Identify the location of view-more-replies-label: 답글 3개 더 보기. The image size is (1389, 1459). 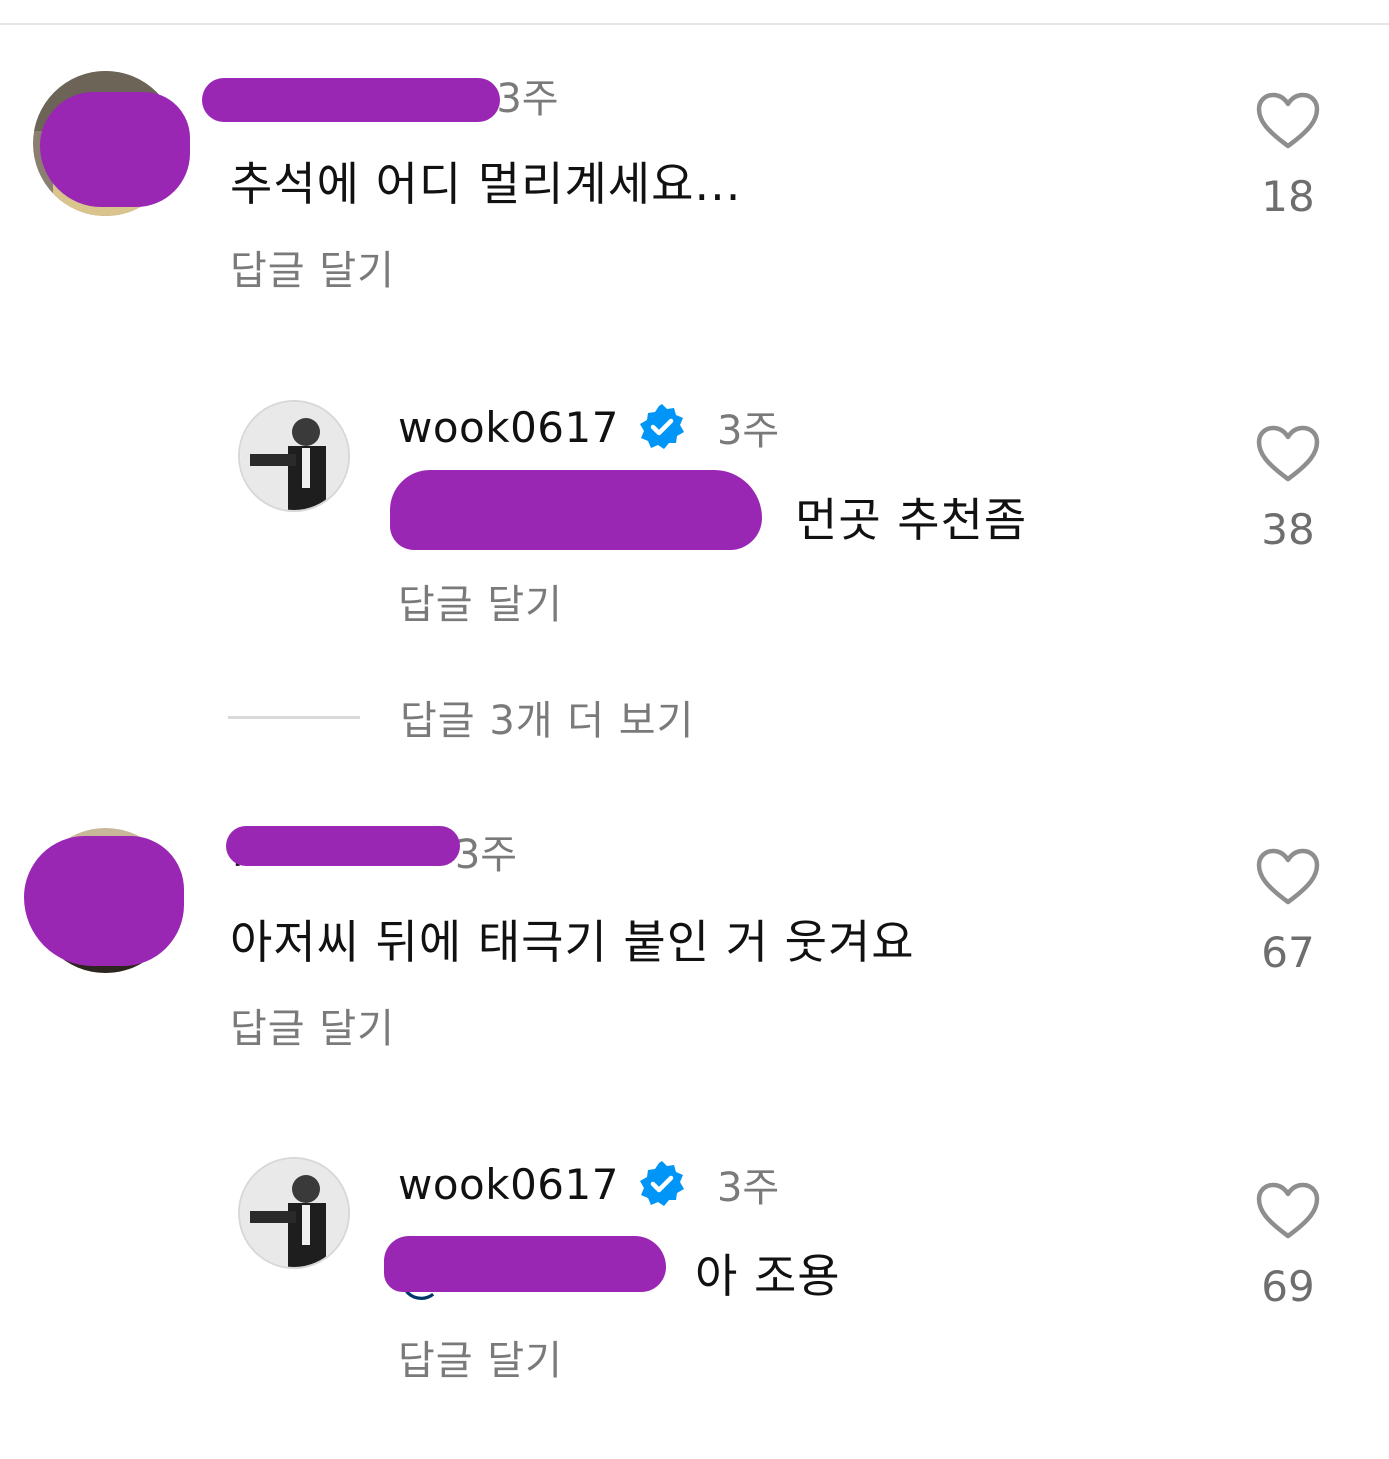
(547, 717).